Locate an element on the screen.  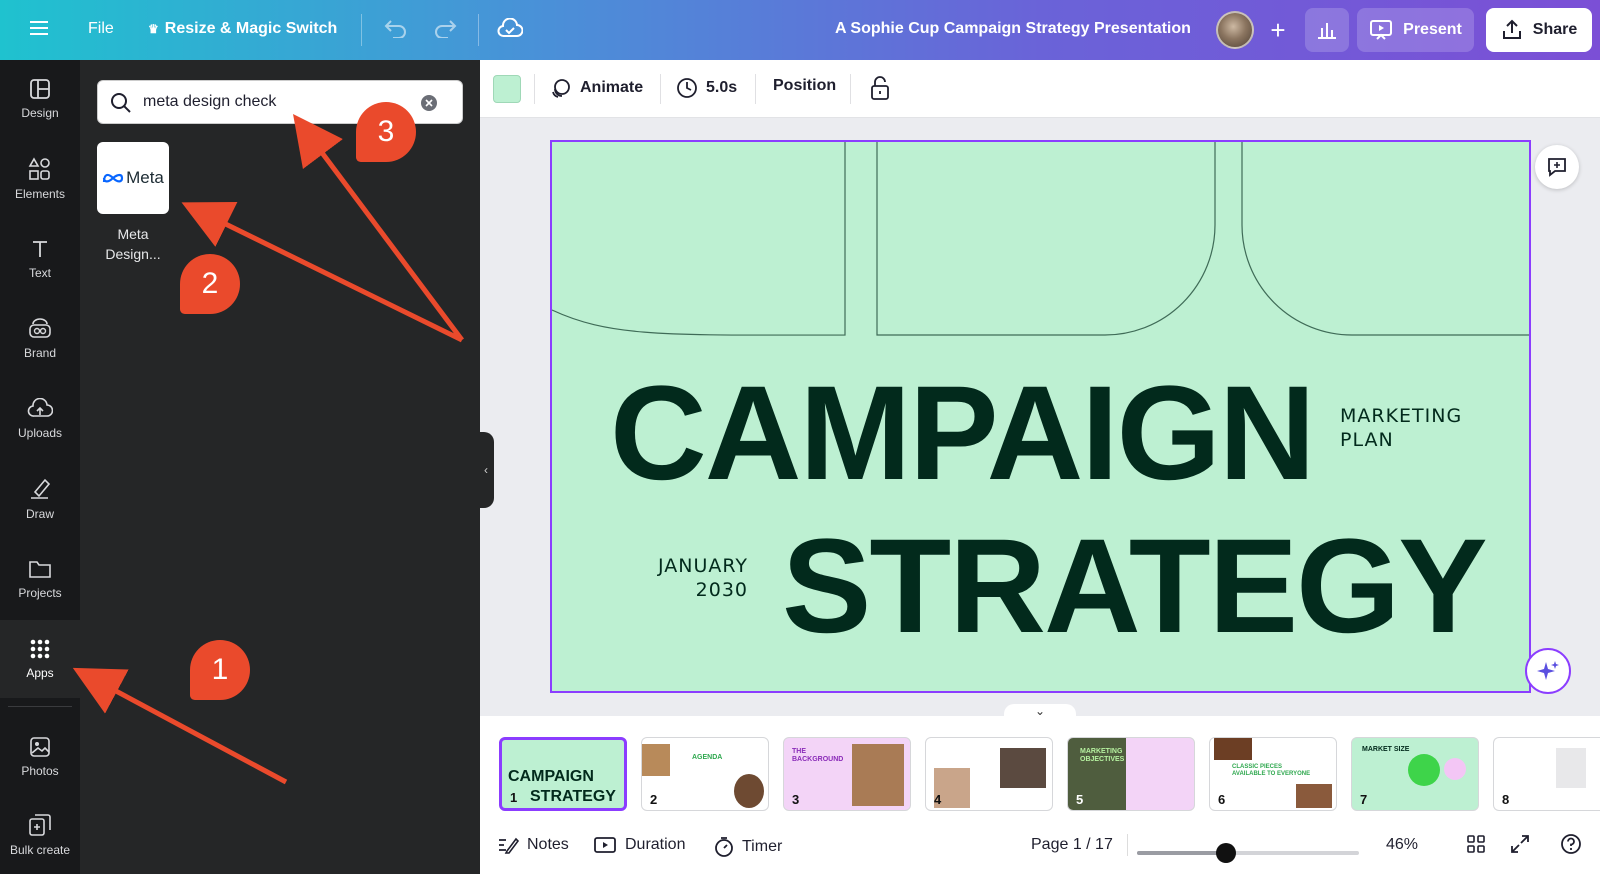
thumb-title: AVAILABLE TO EVERYONE is located at coordinates (1271, 774).